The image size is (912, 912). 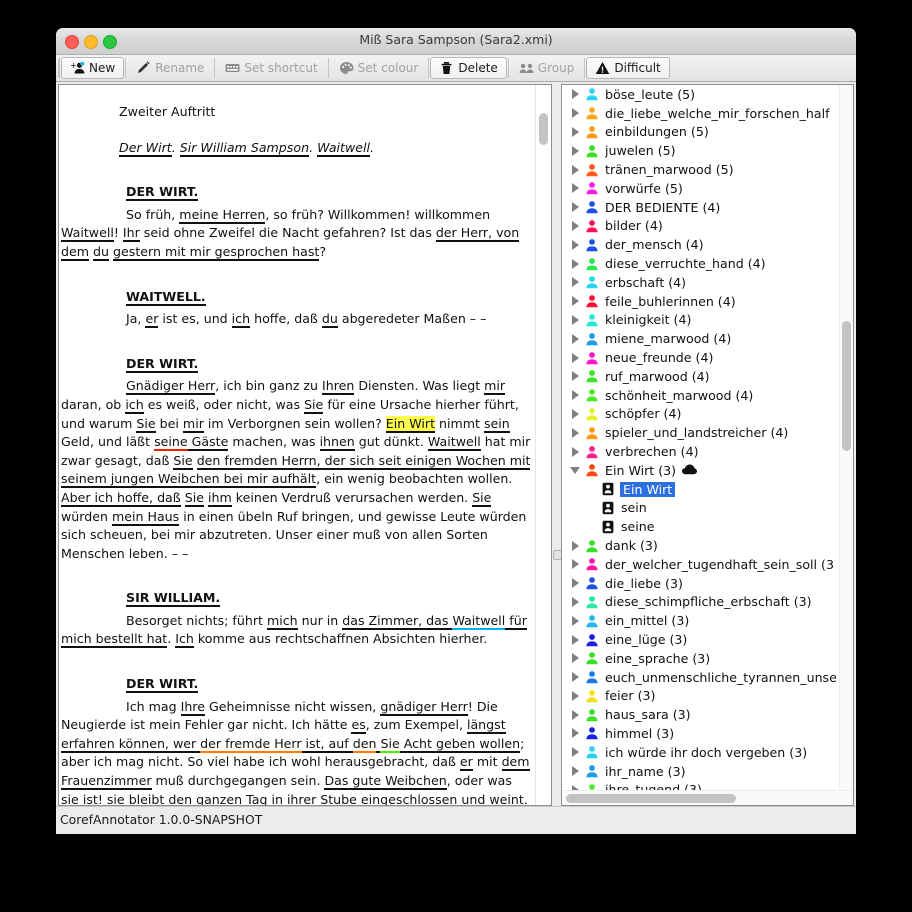 What do you see at coordinates (640, 151) in the screenshot?
I see `tree-row-label: juwelen (5)` at bounding box center [640, 151].